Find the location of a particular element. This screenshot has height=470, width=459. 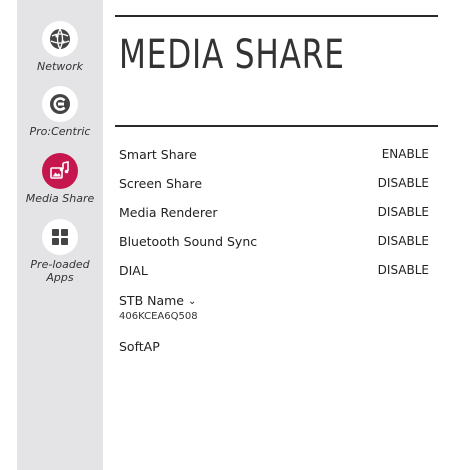

sidebar-item-label: Pre-loaded Apps is located at coordinates (60, 271).